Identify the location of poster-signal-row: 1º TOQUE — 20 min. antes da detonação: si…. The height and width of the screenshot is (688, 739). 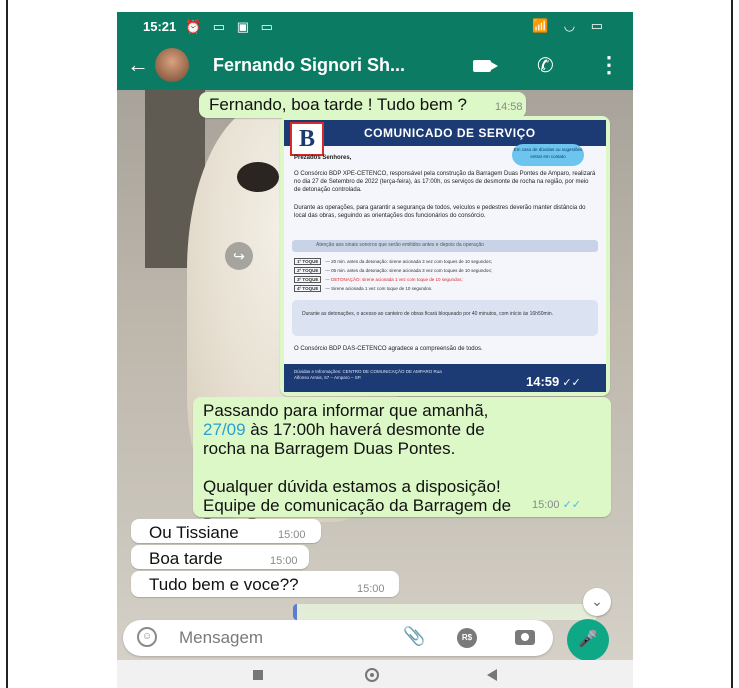
(393, 261).